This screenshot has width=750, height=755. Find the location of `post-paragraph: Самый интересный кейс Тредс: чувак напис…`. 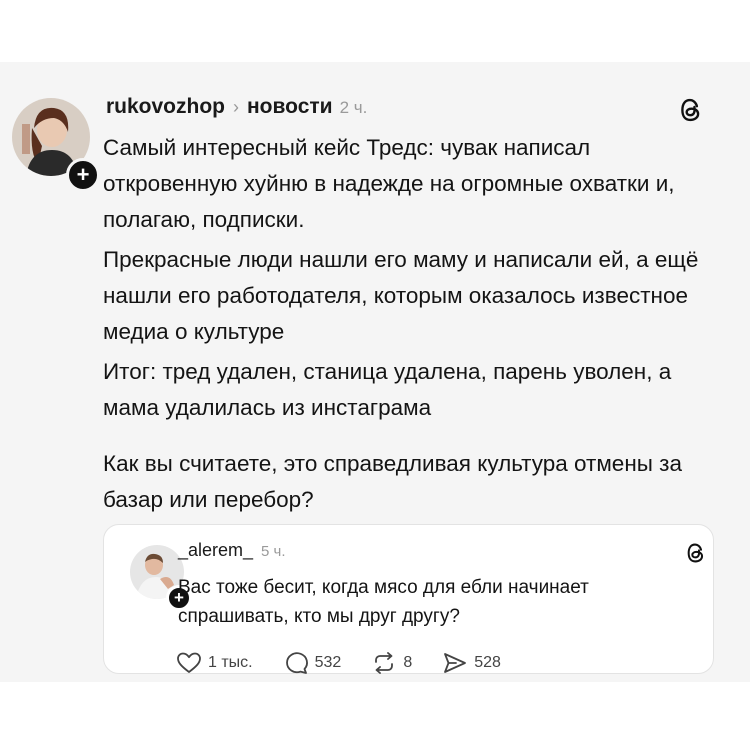

post-paragraph: Самый интересный кейс Тредс: чувак напис… is located at coordinates (389, 183).